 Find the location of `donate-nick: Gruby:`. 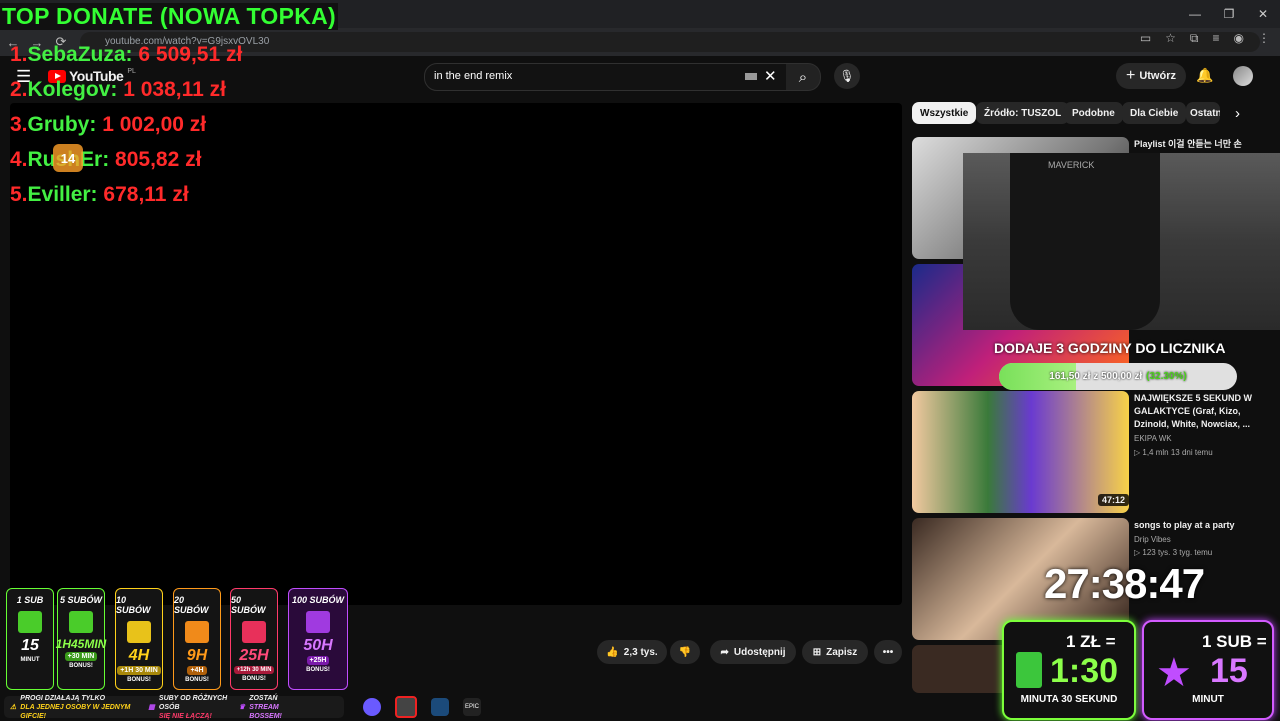

donate-nick: Gruby: is located at coordinates (62, 124).